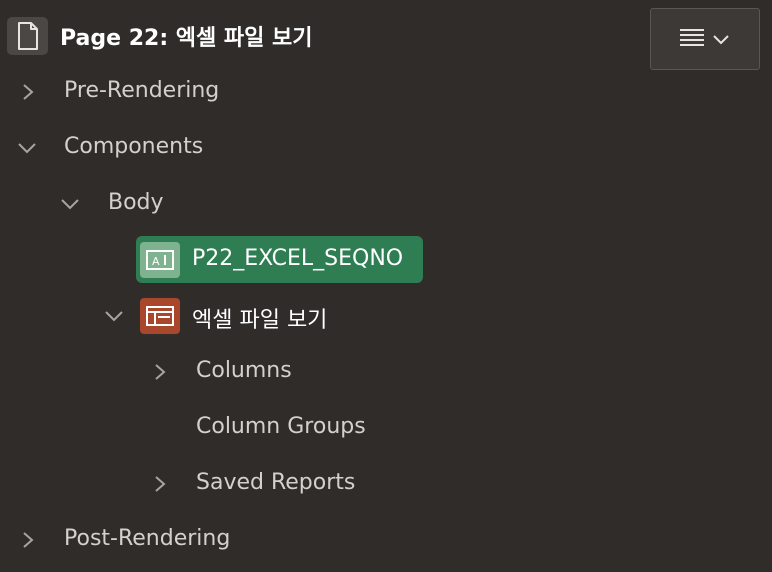  Describe the element at coordinates (386, 204) in the screenshot. I see `tree-node-body: Body` at that location.